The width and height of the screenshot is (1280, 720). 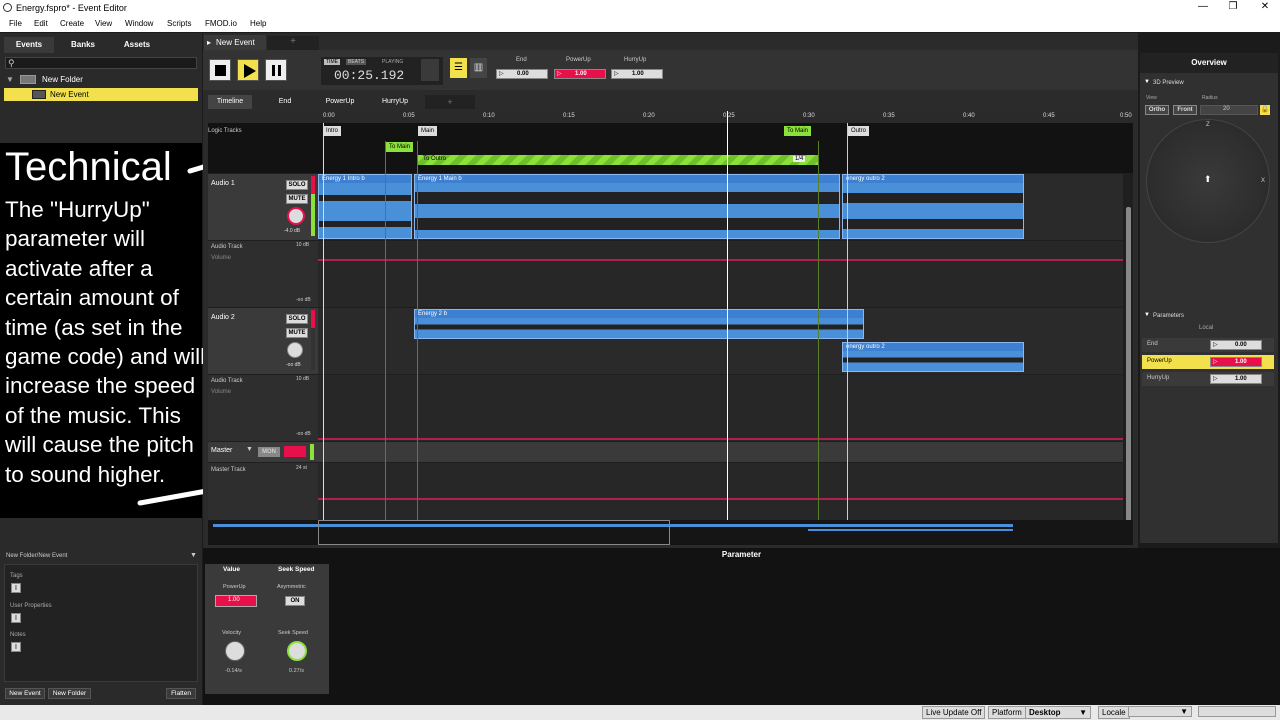 What do you see at coordinates (365, 206) in the screenshot?
I see `instrument-intro: Energy 1 Intro b` at bounding box center [365, 206].